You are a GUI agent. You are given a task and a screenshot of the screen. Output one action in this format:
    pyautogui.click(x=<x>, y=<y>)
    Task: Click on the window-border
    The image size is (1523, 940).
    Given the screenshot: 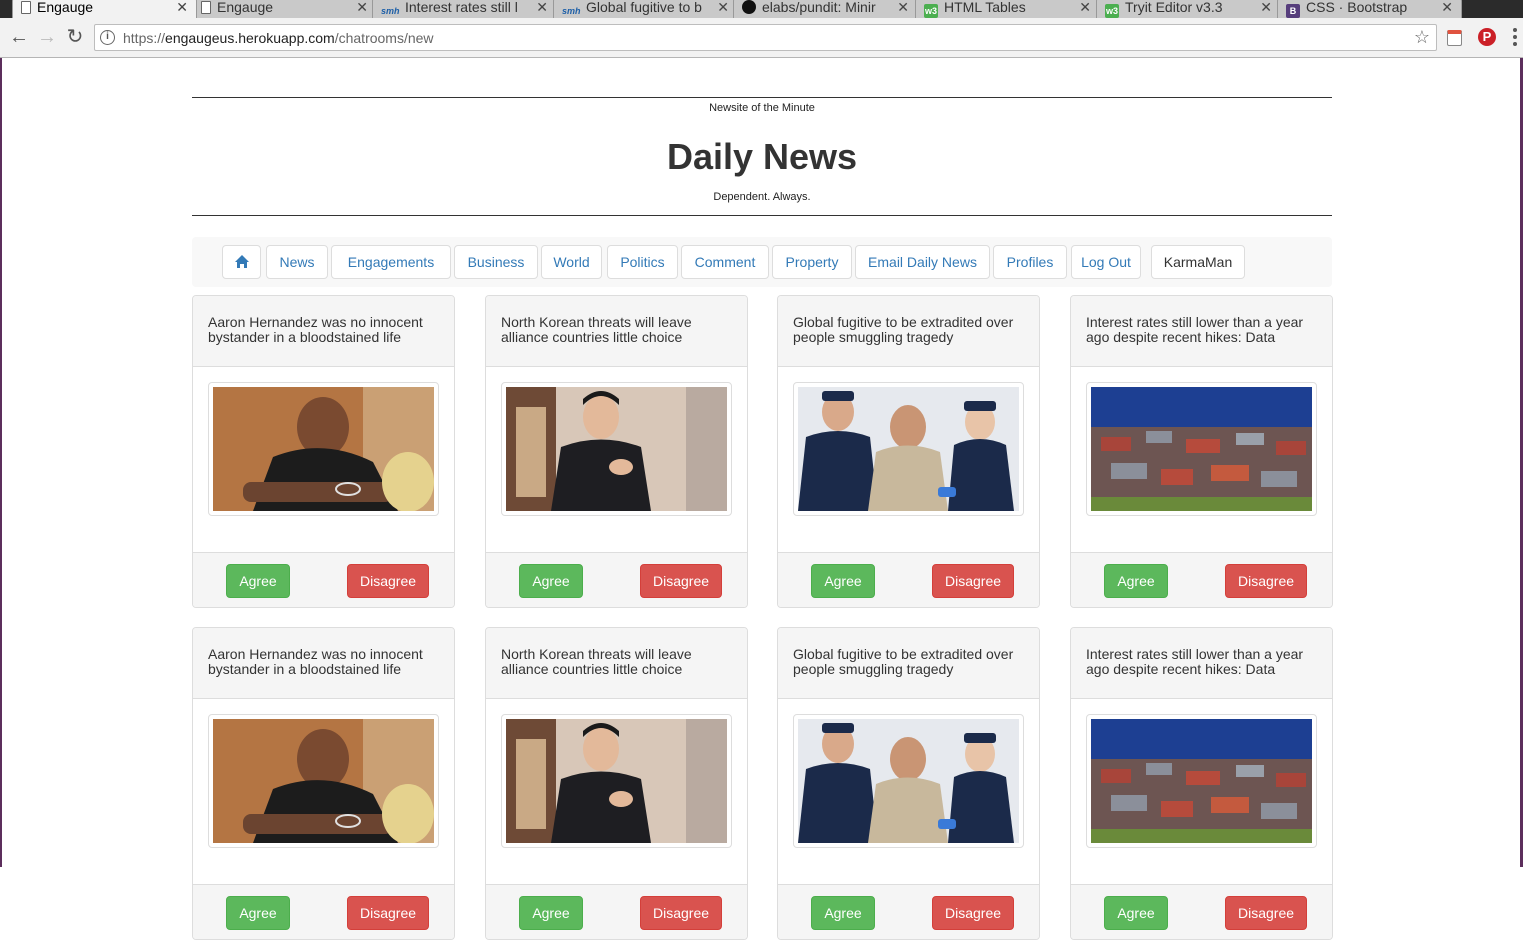 What is the action you would take?
    pyautogui.click(x=1, y=462)
    